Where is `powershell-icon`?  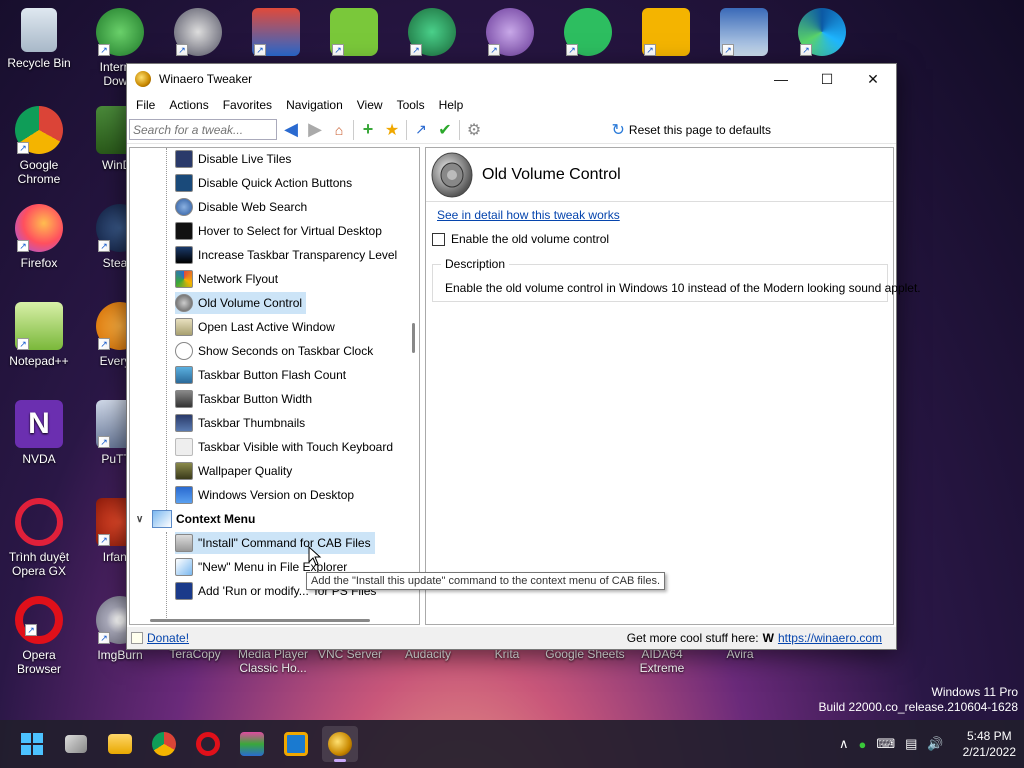 powershell-icon is located at coordinates (184, 591).